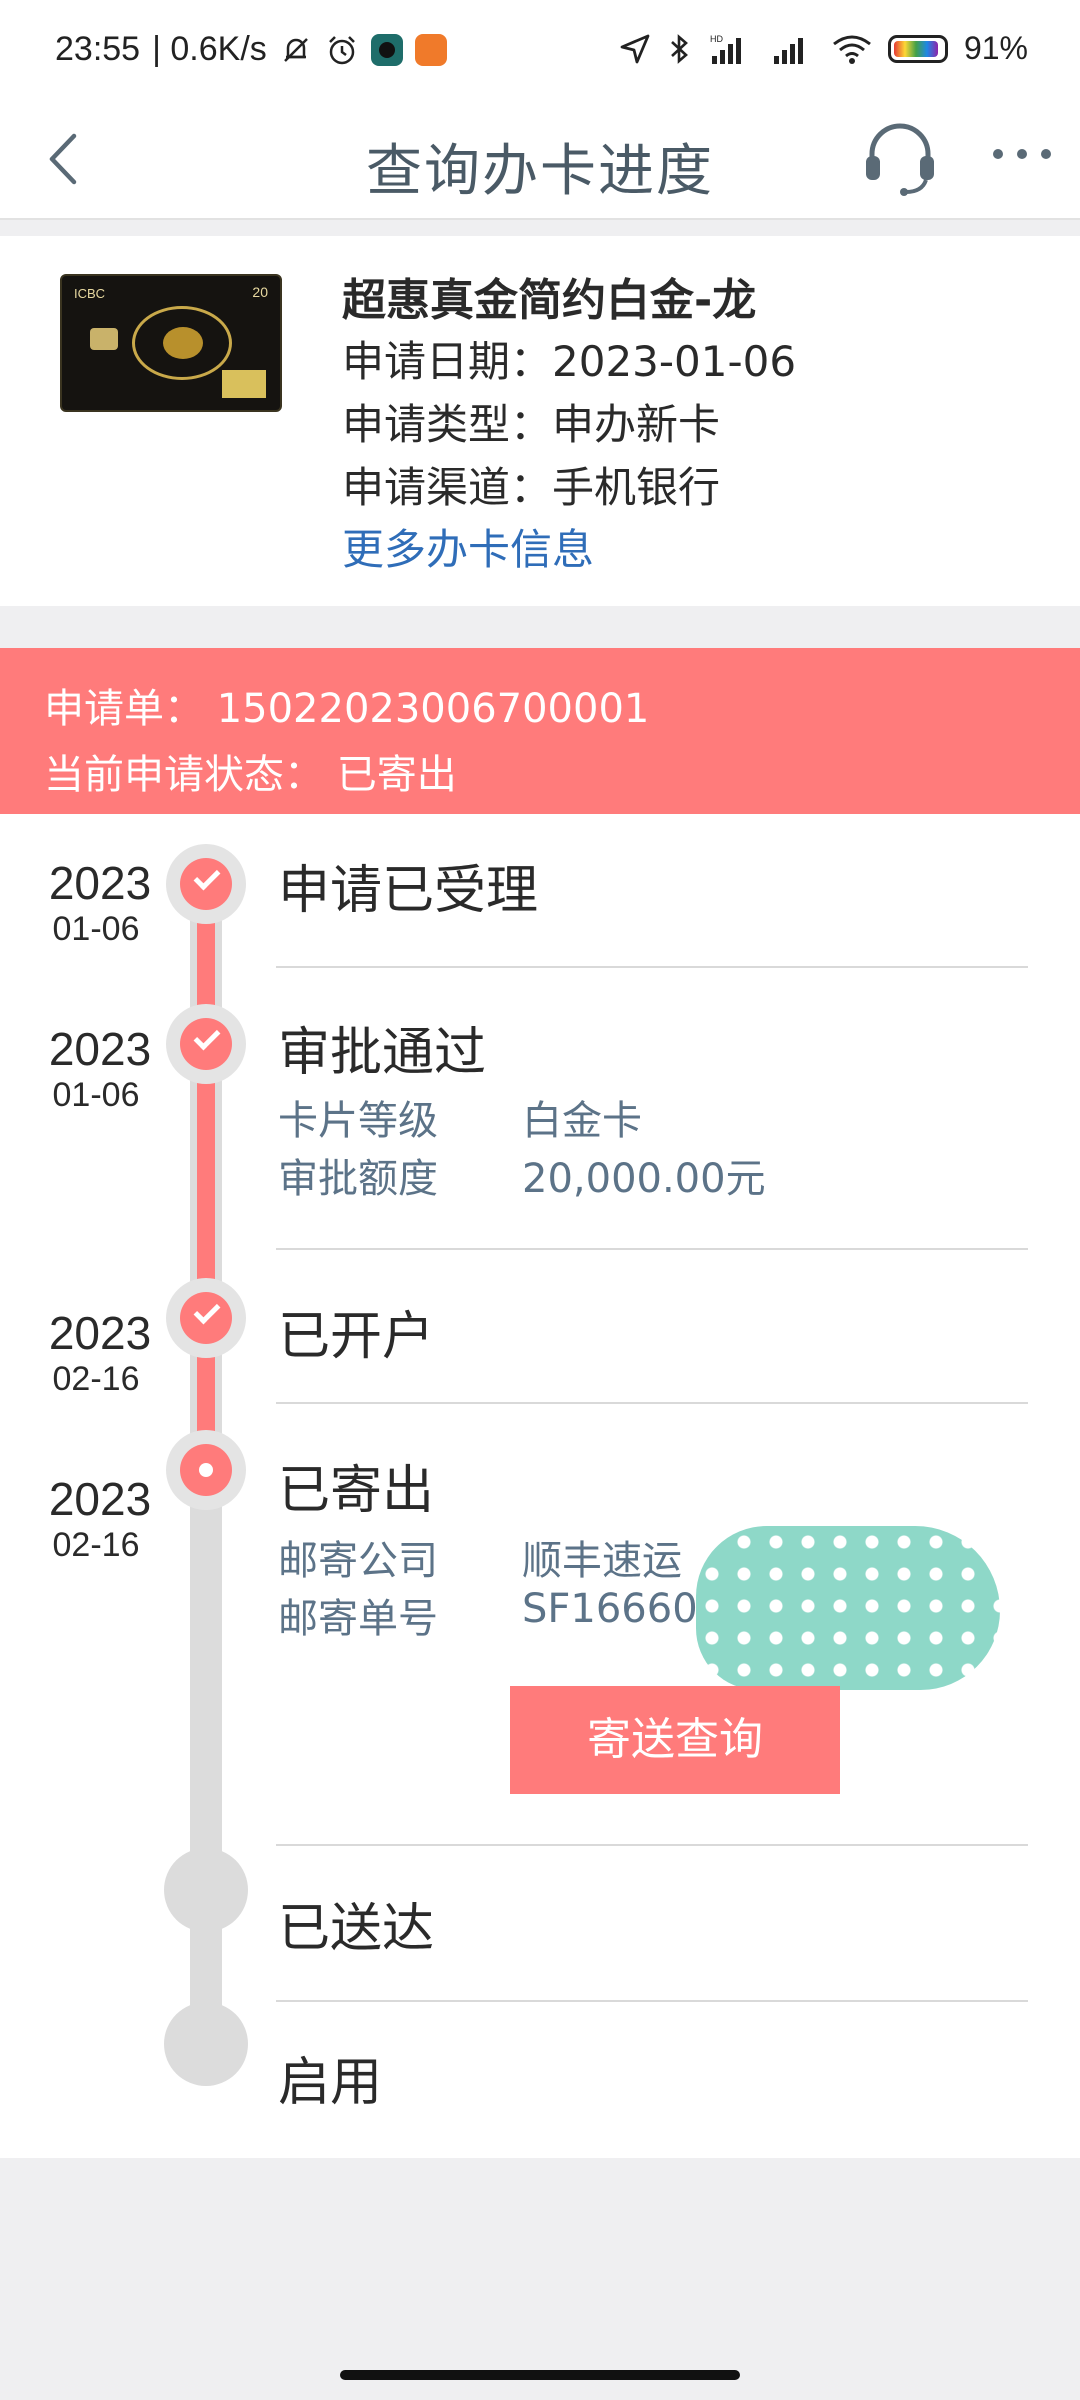 The image size is (1080, 2400). What do you see at coordinates (408, 891) in the screenshot?
I see `step-title: 申请已受理` at bounding box center [408, 891].